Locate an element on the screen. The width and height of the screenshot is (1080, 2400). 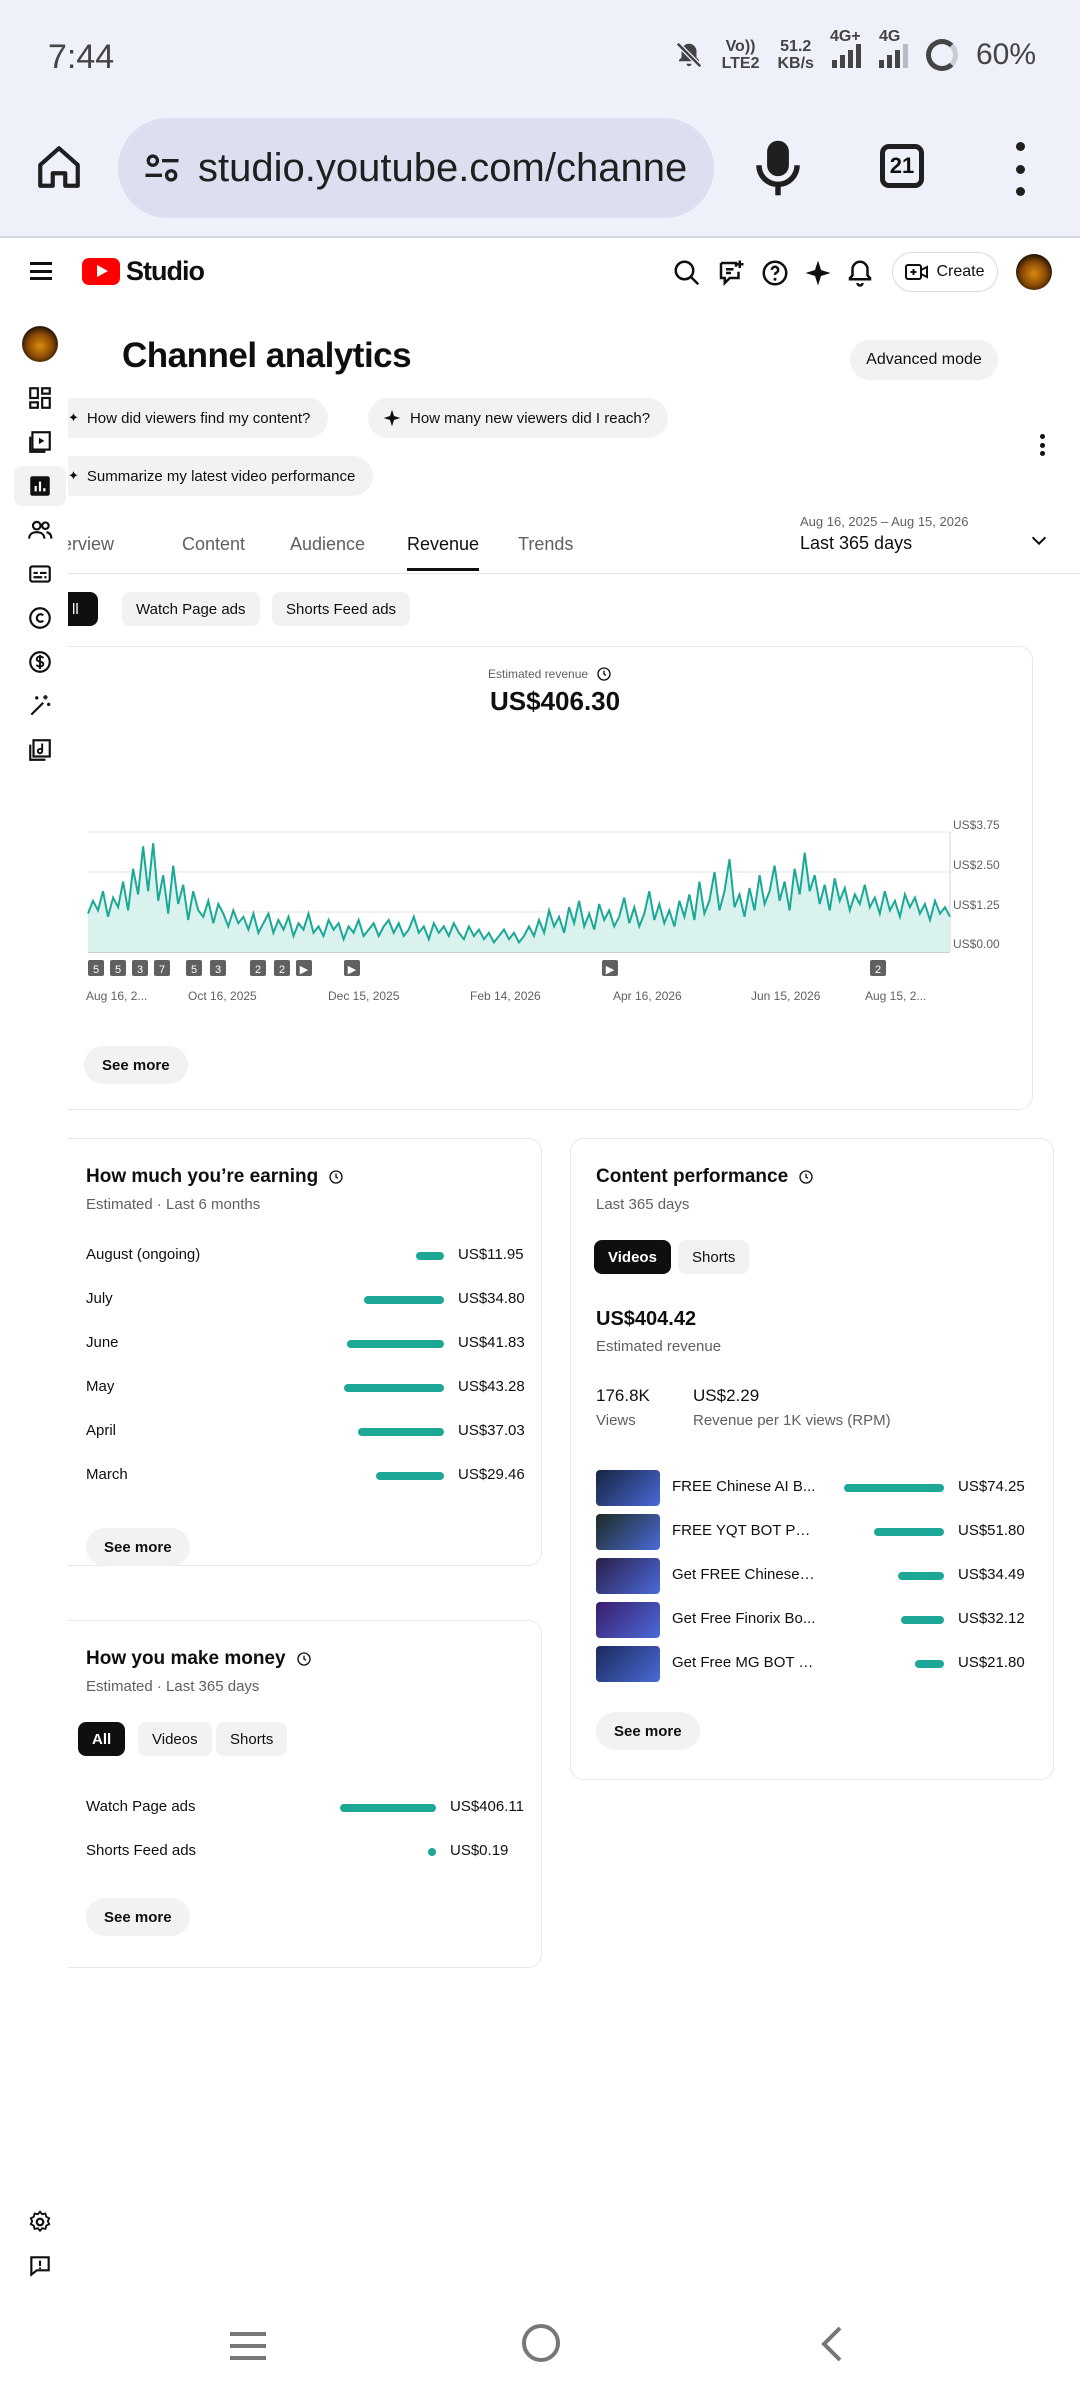
search-icon is located at coordinates (687, 273).